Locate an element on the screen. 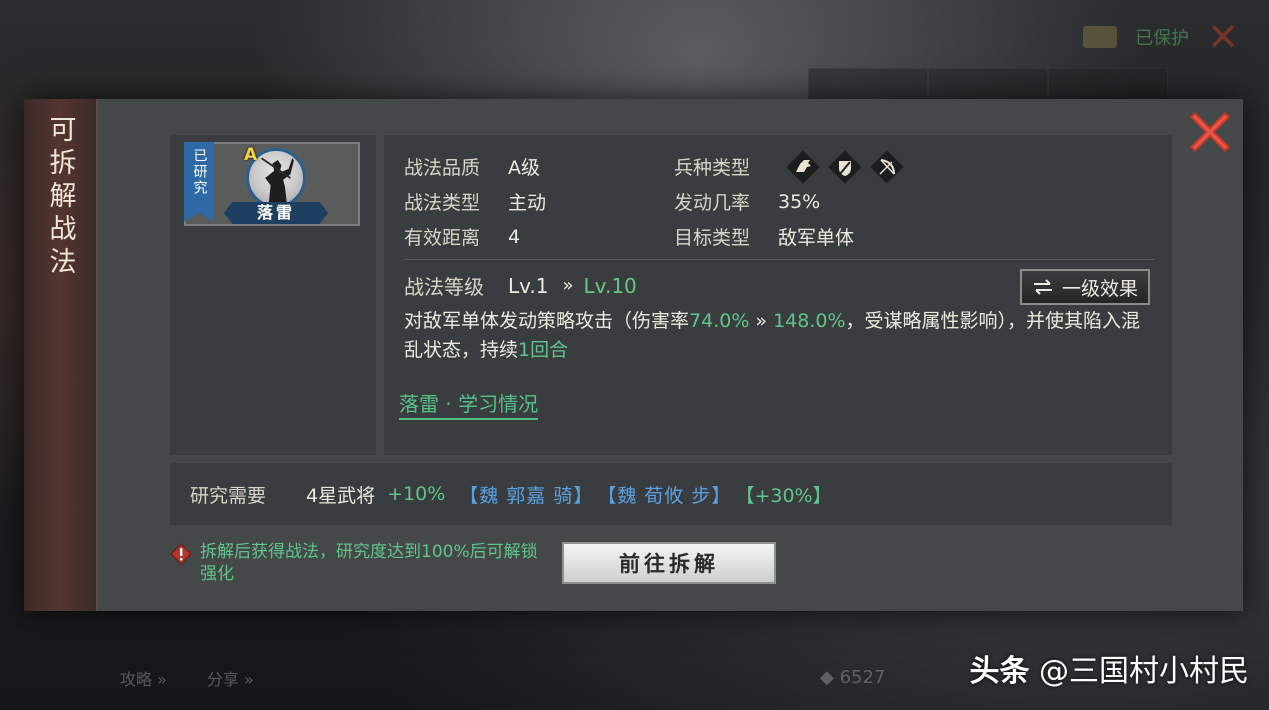 The width and height of the screenshot is (1269, 710). background-bottom-bar: 攻略 » 分享 » is located at coordinates (187, 678).